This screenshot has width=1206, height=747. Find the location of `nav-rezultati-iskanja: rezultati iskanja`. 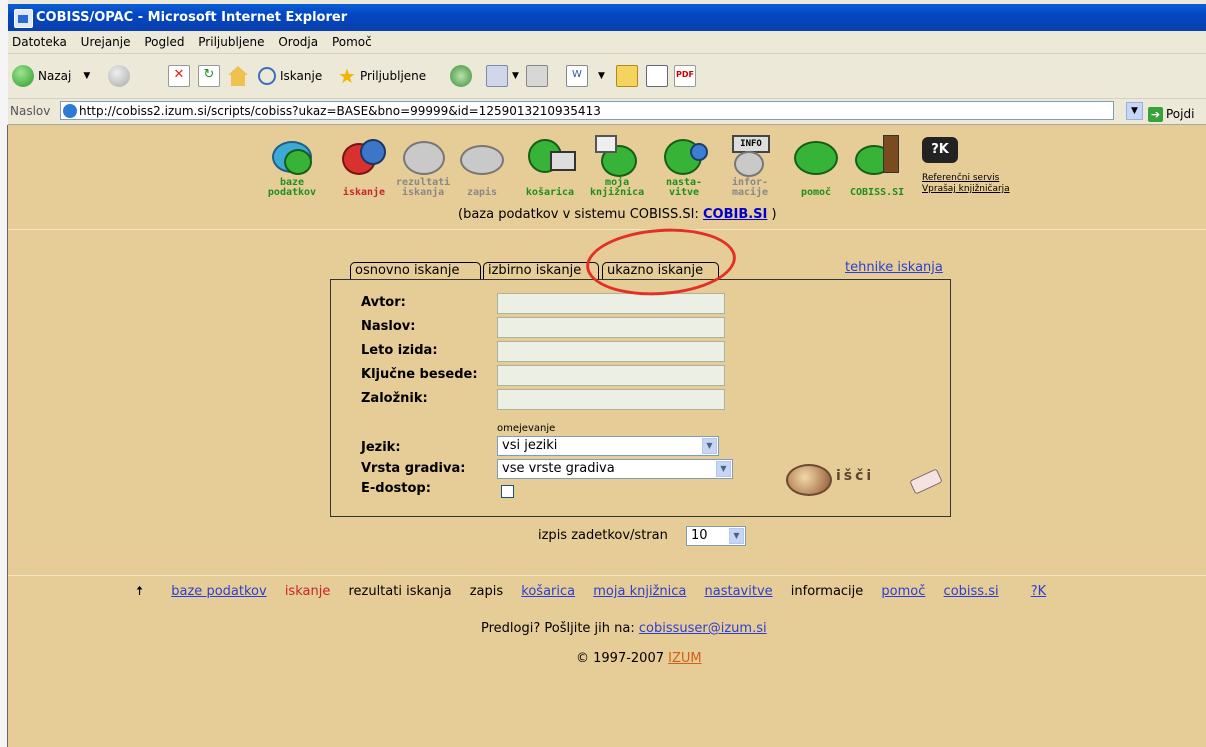

nav-rezultati-iskanja: rezultati iskanja is located at coordinates (423, 166).